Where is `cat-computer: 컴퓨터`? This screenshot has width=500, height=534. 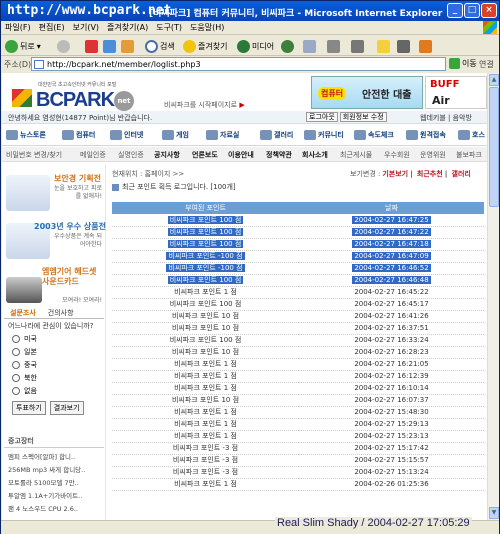
cat-computer: 컴퓨터 is located at coordinates (78, 135).